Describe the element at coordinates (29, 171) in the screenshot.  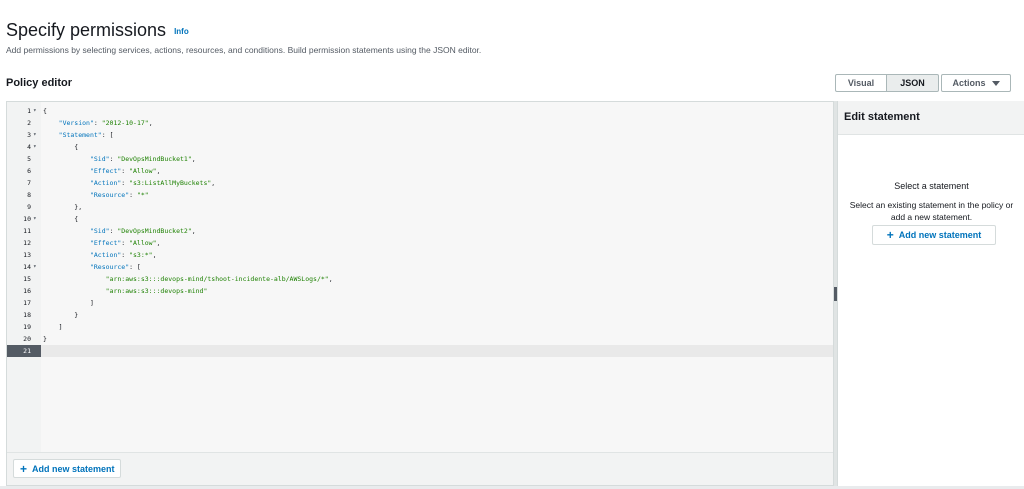
I see `line-number: 6` at that location.